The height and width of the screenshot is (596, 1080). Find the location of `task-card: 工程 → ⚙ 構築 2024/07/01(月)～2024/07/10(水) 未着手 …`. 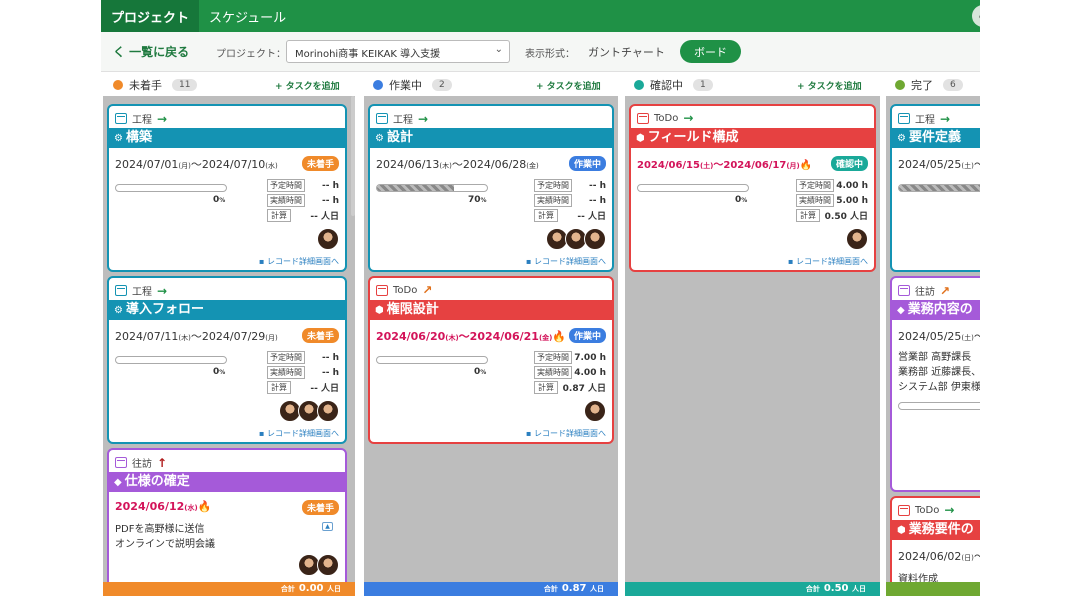

task-card: 工程 → ⚙ 構築 2024/07/01(月)～2024/07/10(水) 未着手 … is located at coordinates (227, 188).